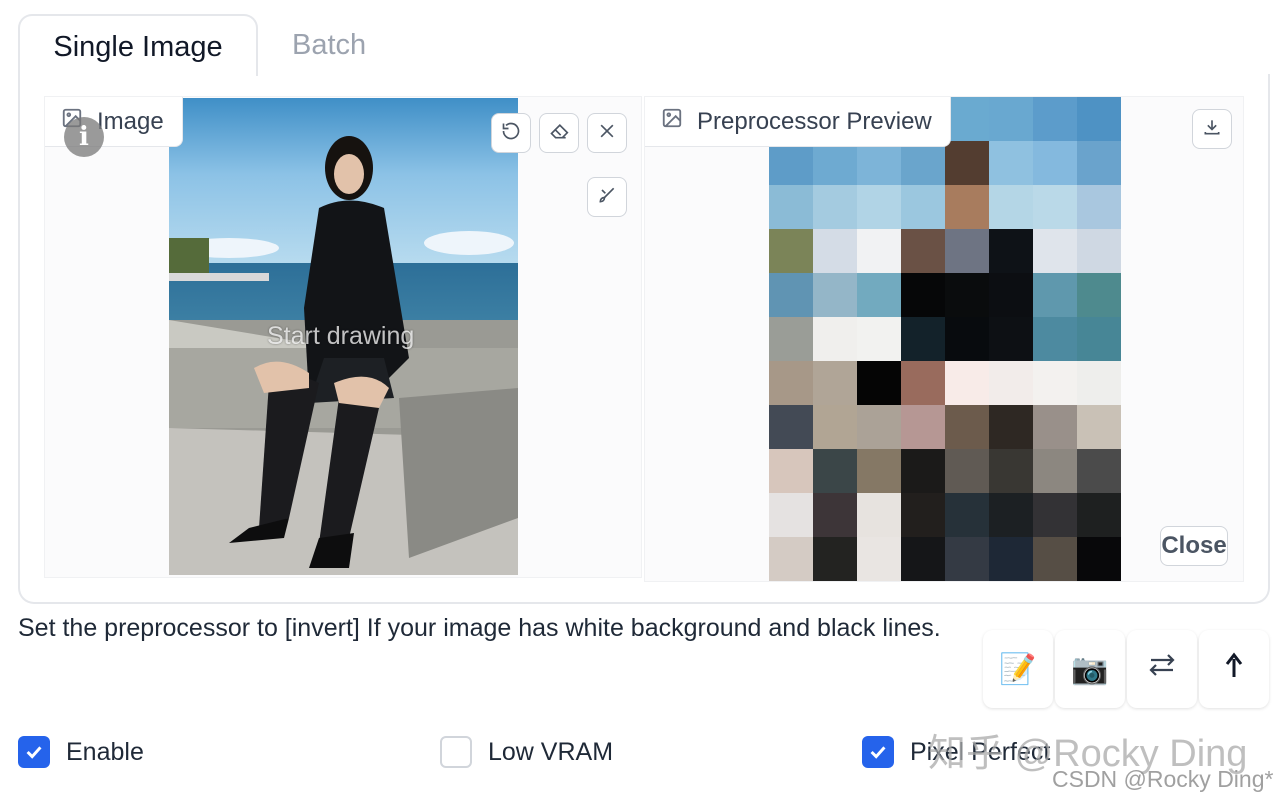  What do you see at coordinates (34, 752) in the screenshot?
I see `enable-checkbox` at bounding box center [34, 752].